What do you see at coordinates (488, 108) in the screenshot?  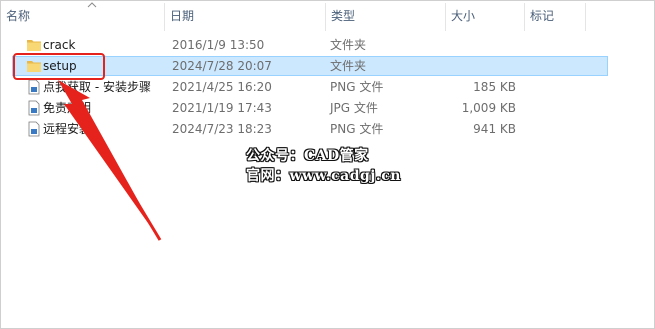 I see `file-size: 1,009 KB` at bounding box center [488, 108].